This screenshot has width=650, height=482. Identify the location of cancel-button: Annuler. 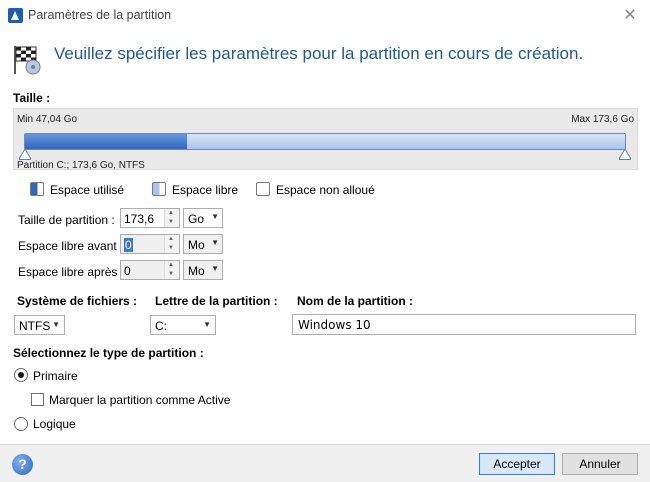
(600, 464).